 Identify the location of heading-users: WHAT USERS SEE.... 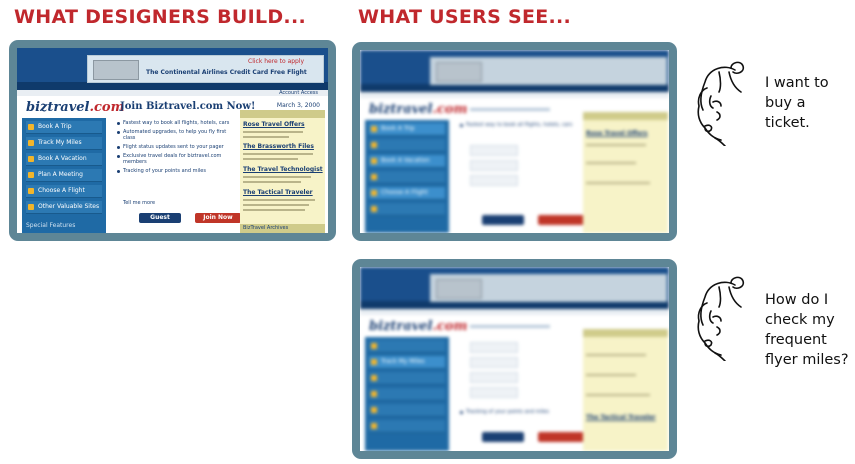
(465, 17).